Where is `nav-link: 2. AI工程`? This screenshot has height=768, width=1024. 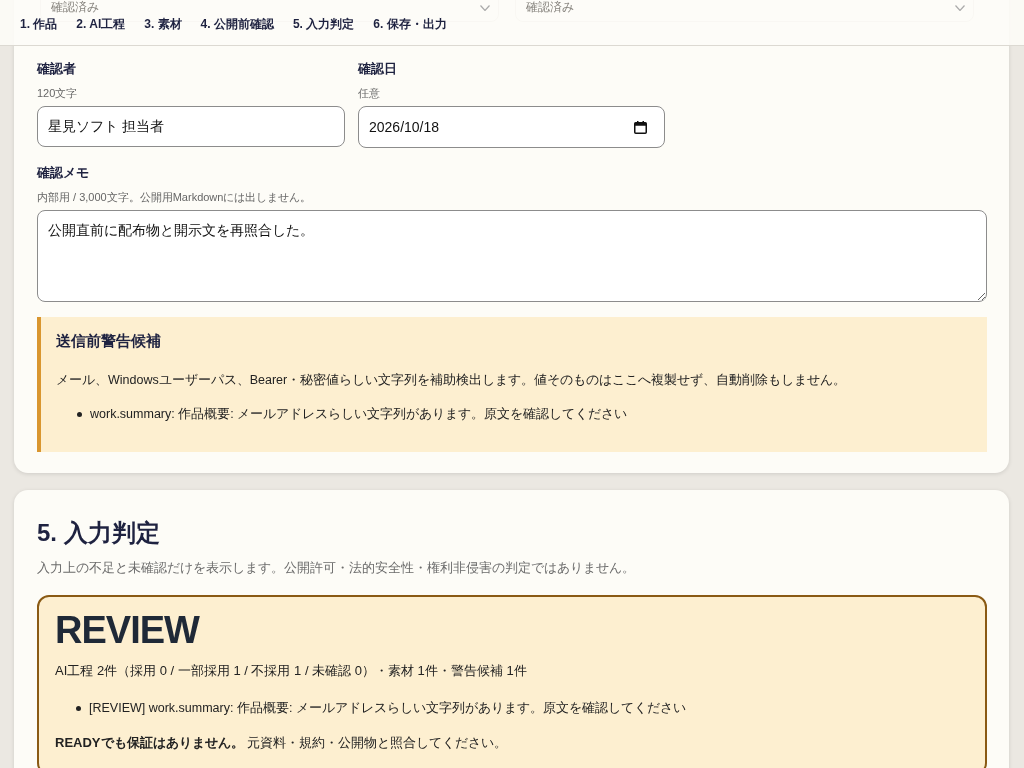 nav-link: 2. AI工程 is located at coordinates (101, 24).